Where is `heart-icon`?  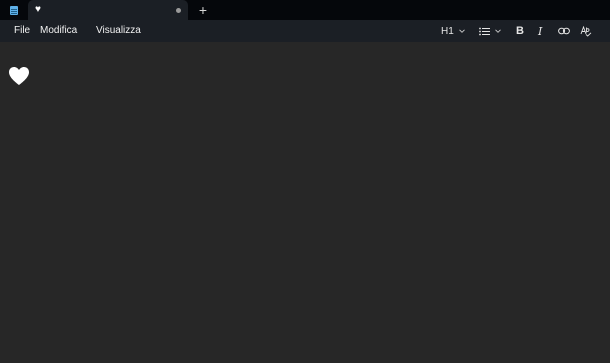 heart-icon is located at coordinates (19, 76).